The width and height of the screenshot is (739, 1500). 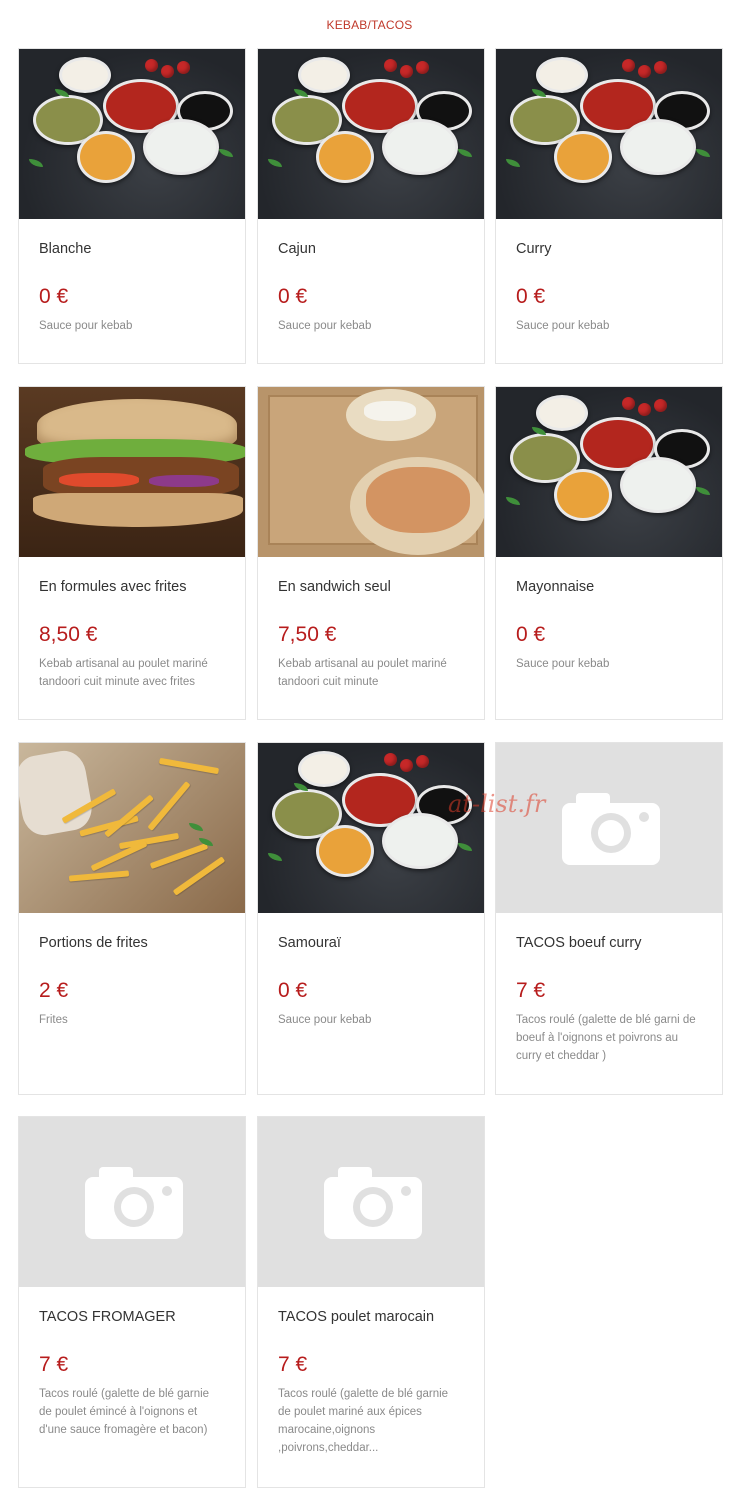 I want to click on product-card-mayonnaise: Mayonnaise 0 € Sauce pour kebab, so click(x=609, y=553).